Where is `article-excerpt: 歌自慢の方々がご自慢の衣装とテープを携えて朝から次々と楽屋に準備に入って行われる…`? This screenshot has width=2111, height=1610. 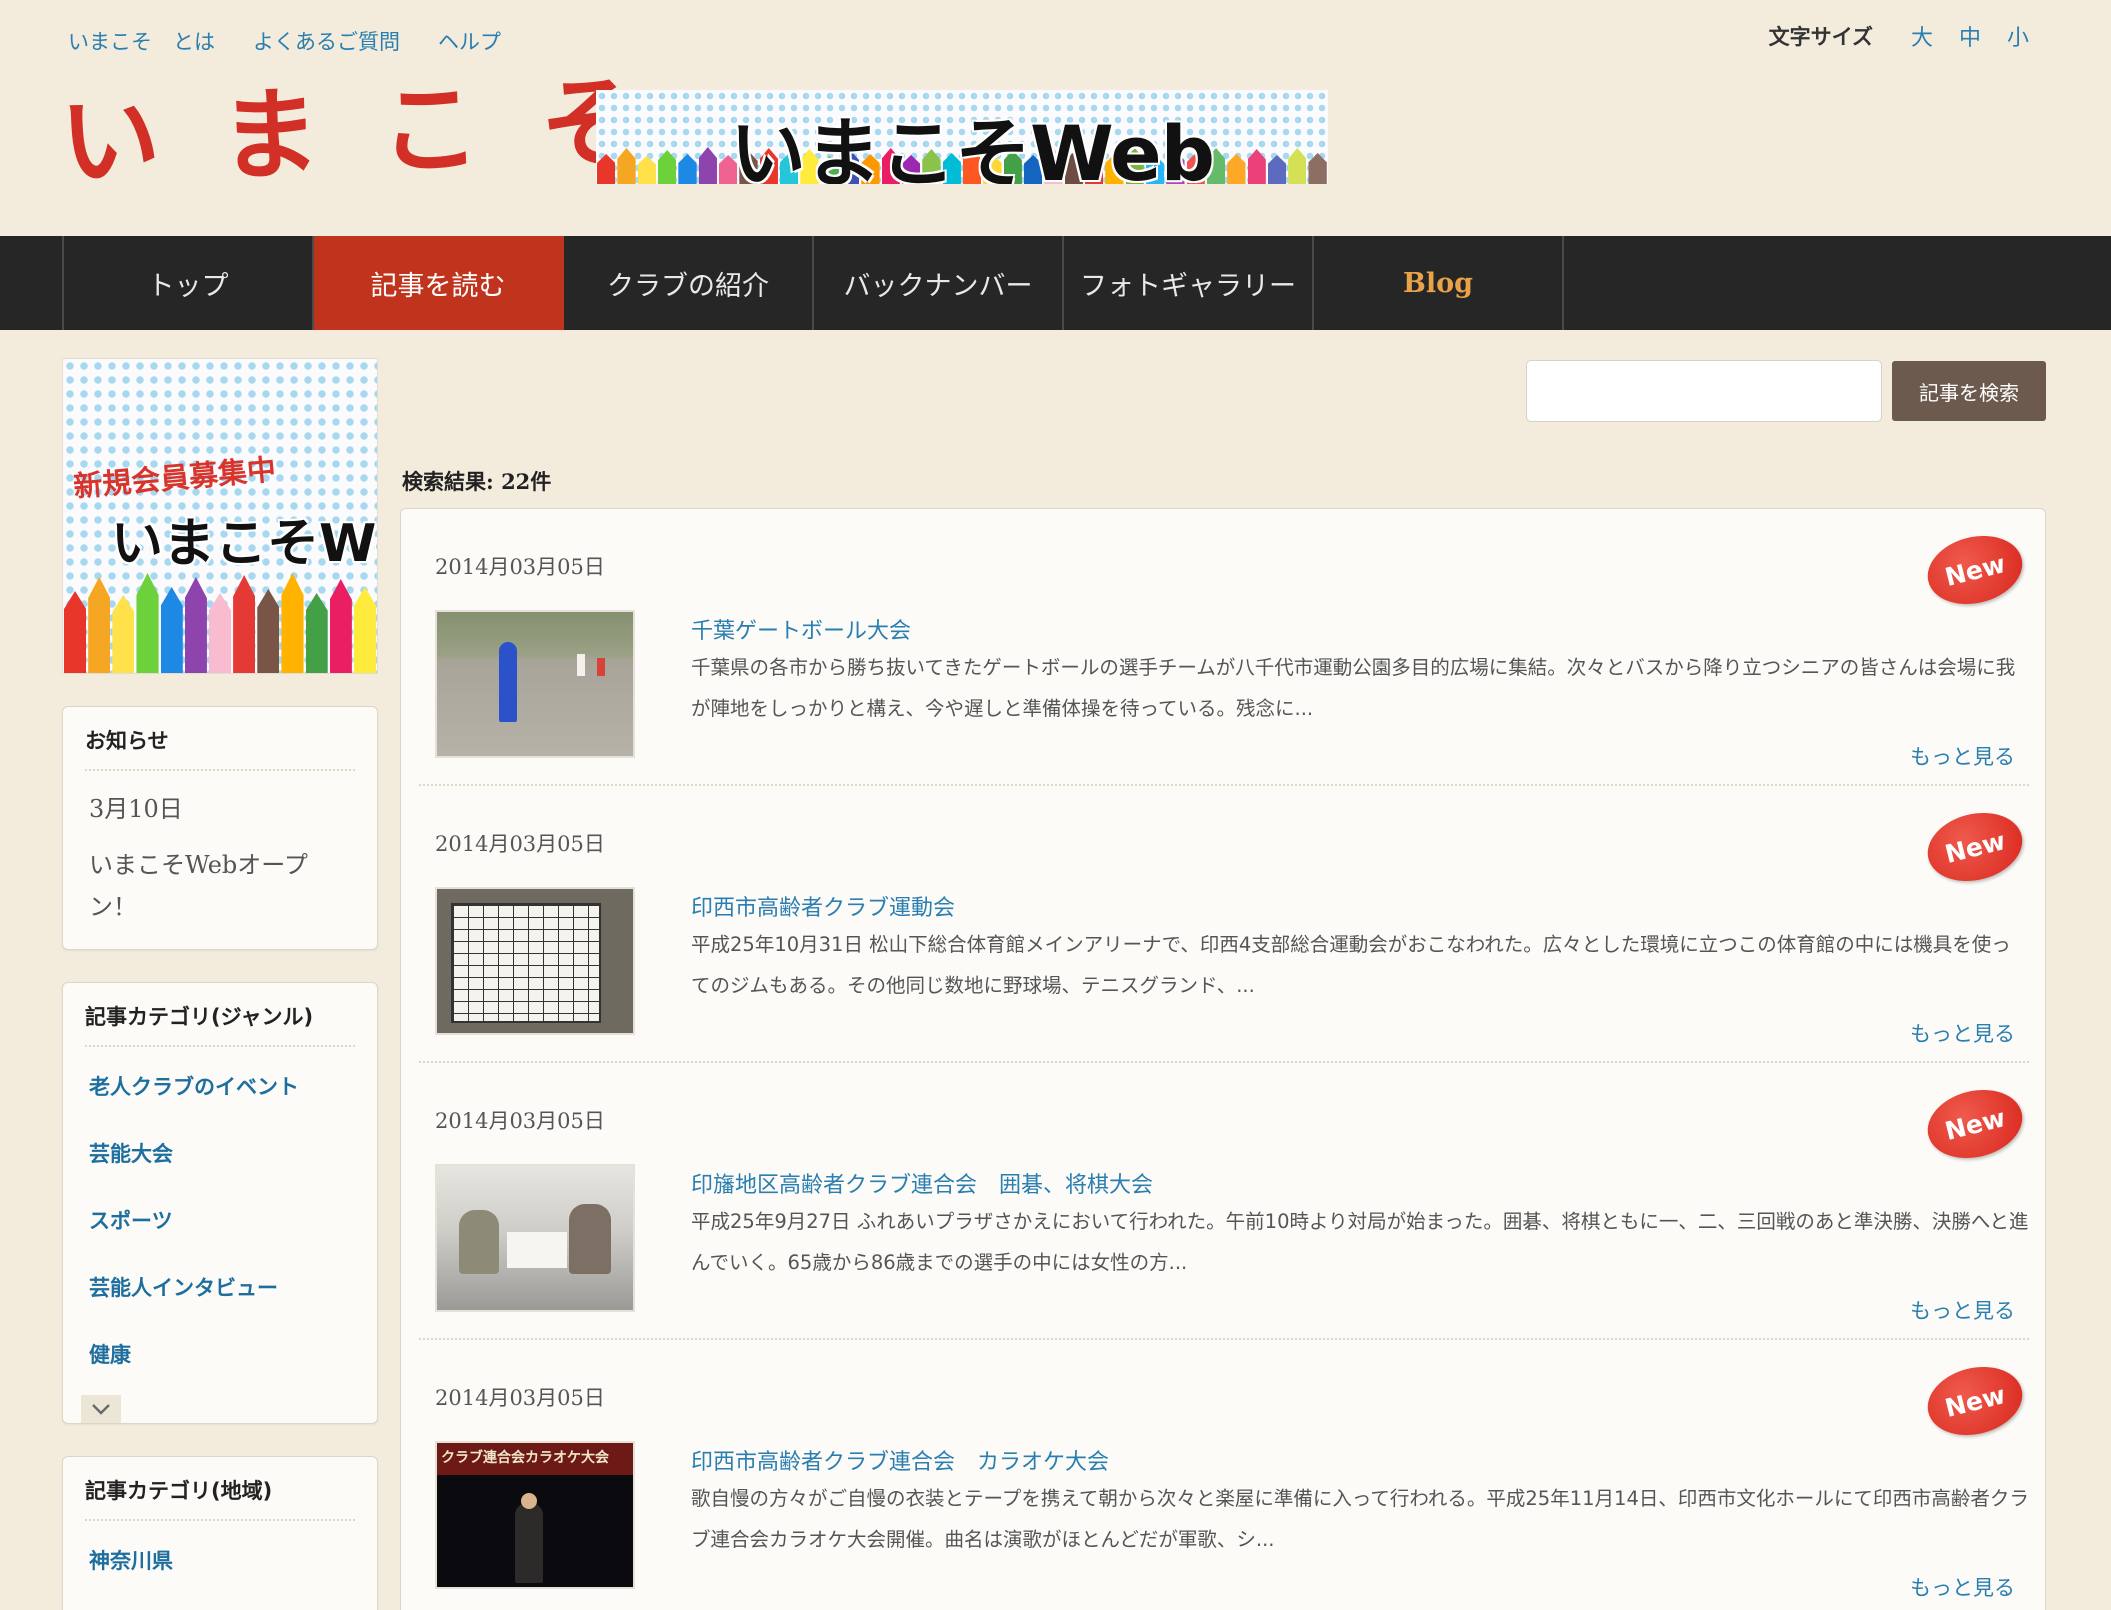
article-excerpt: 歌自慢の方々がご自慢の衣装とテープを携えて朝から次々と楽屋に準備に入って行われる… is located at coordinates (1360, 1519).